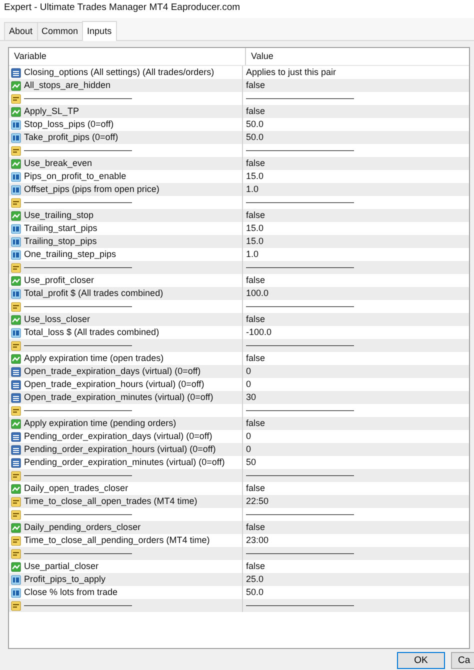 The width and height of the screenshot is (474, 670). I want to click on variable-name: Closing_options (All settings) (All trades/orders), so click(119, 72).